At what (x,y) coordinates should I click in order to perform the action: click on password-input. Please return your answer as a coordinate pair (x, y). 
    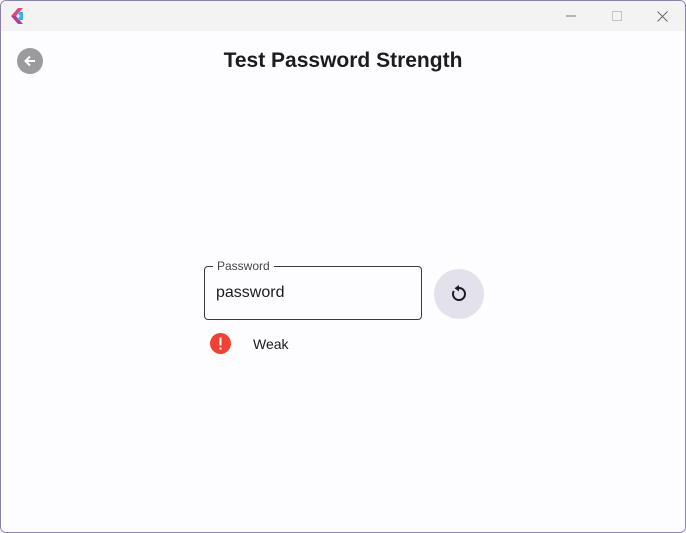
    Looking at the image, I should click on (314, 293).